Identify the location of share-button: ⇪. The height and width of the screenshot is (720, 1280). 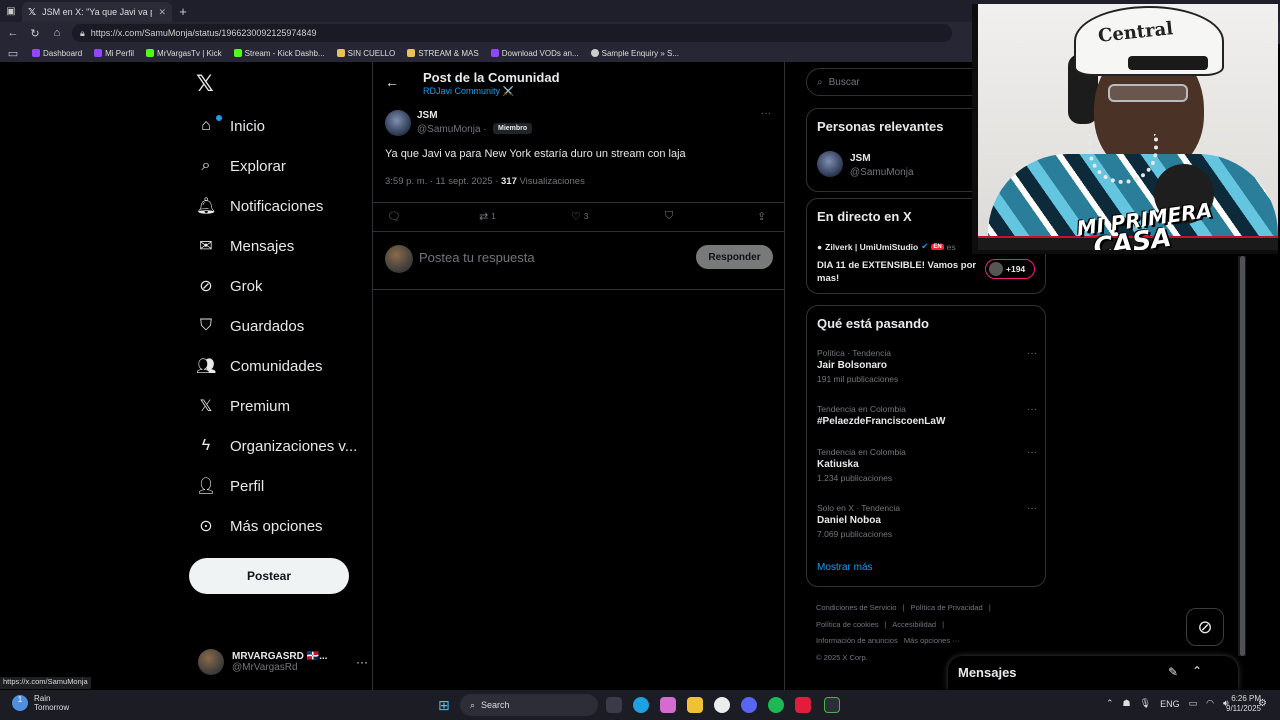
(761, 216).